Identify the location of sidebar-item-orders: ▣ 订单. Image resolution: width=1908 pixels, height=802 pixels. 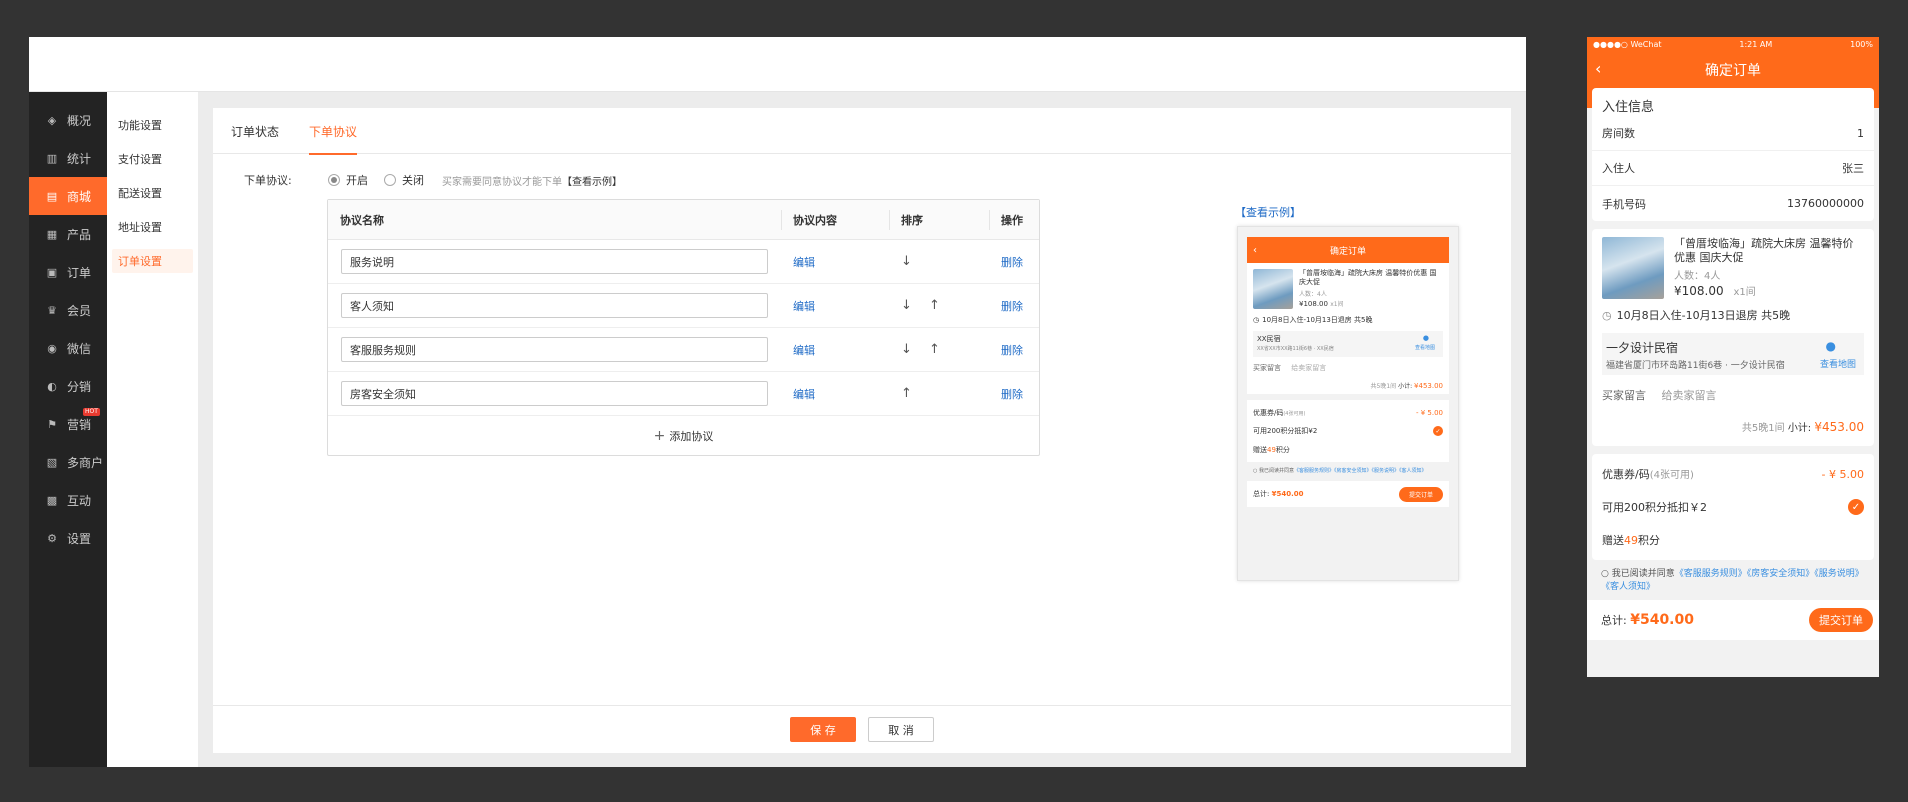
(68, 272).